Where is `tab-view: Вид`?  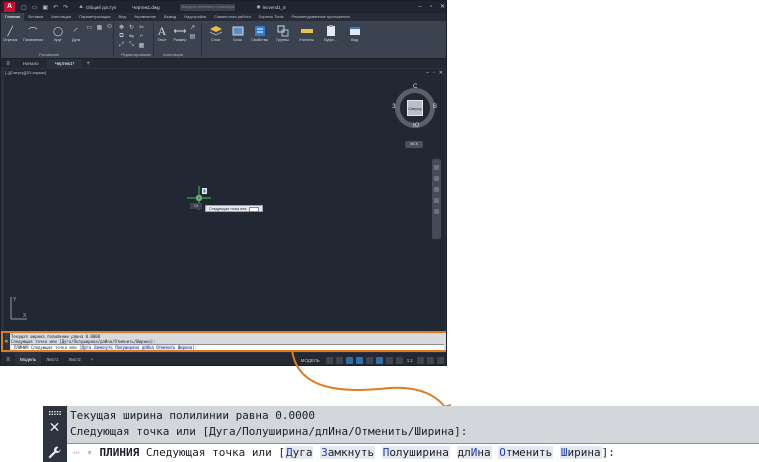 tab-view: Вид is located at coordinates (122, 17).